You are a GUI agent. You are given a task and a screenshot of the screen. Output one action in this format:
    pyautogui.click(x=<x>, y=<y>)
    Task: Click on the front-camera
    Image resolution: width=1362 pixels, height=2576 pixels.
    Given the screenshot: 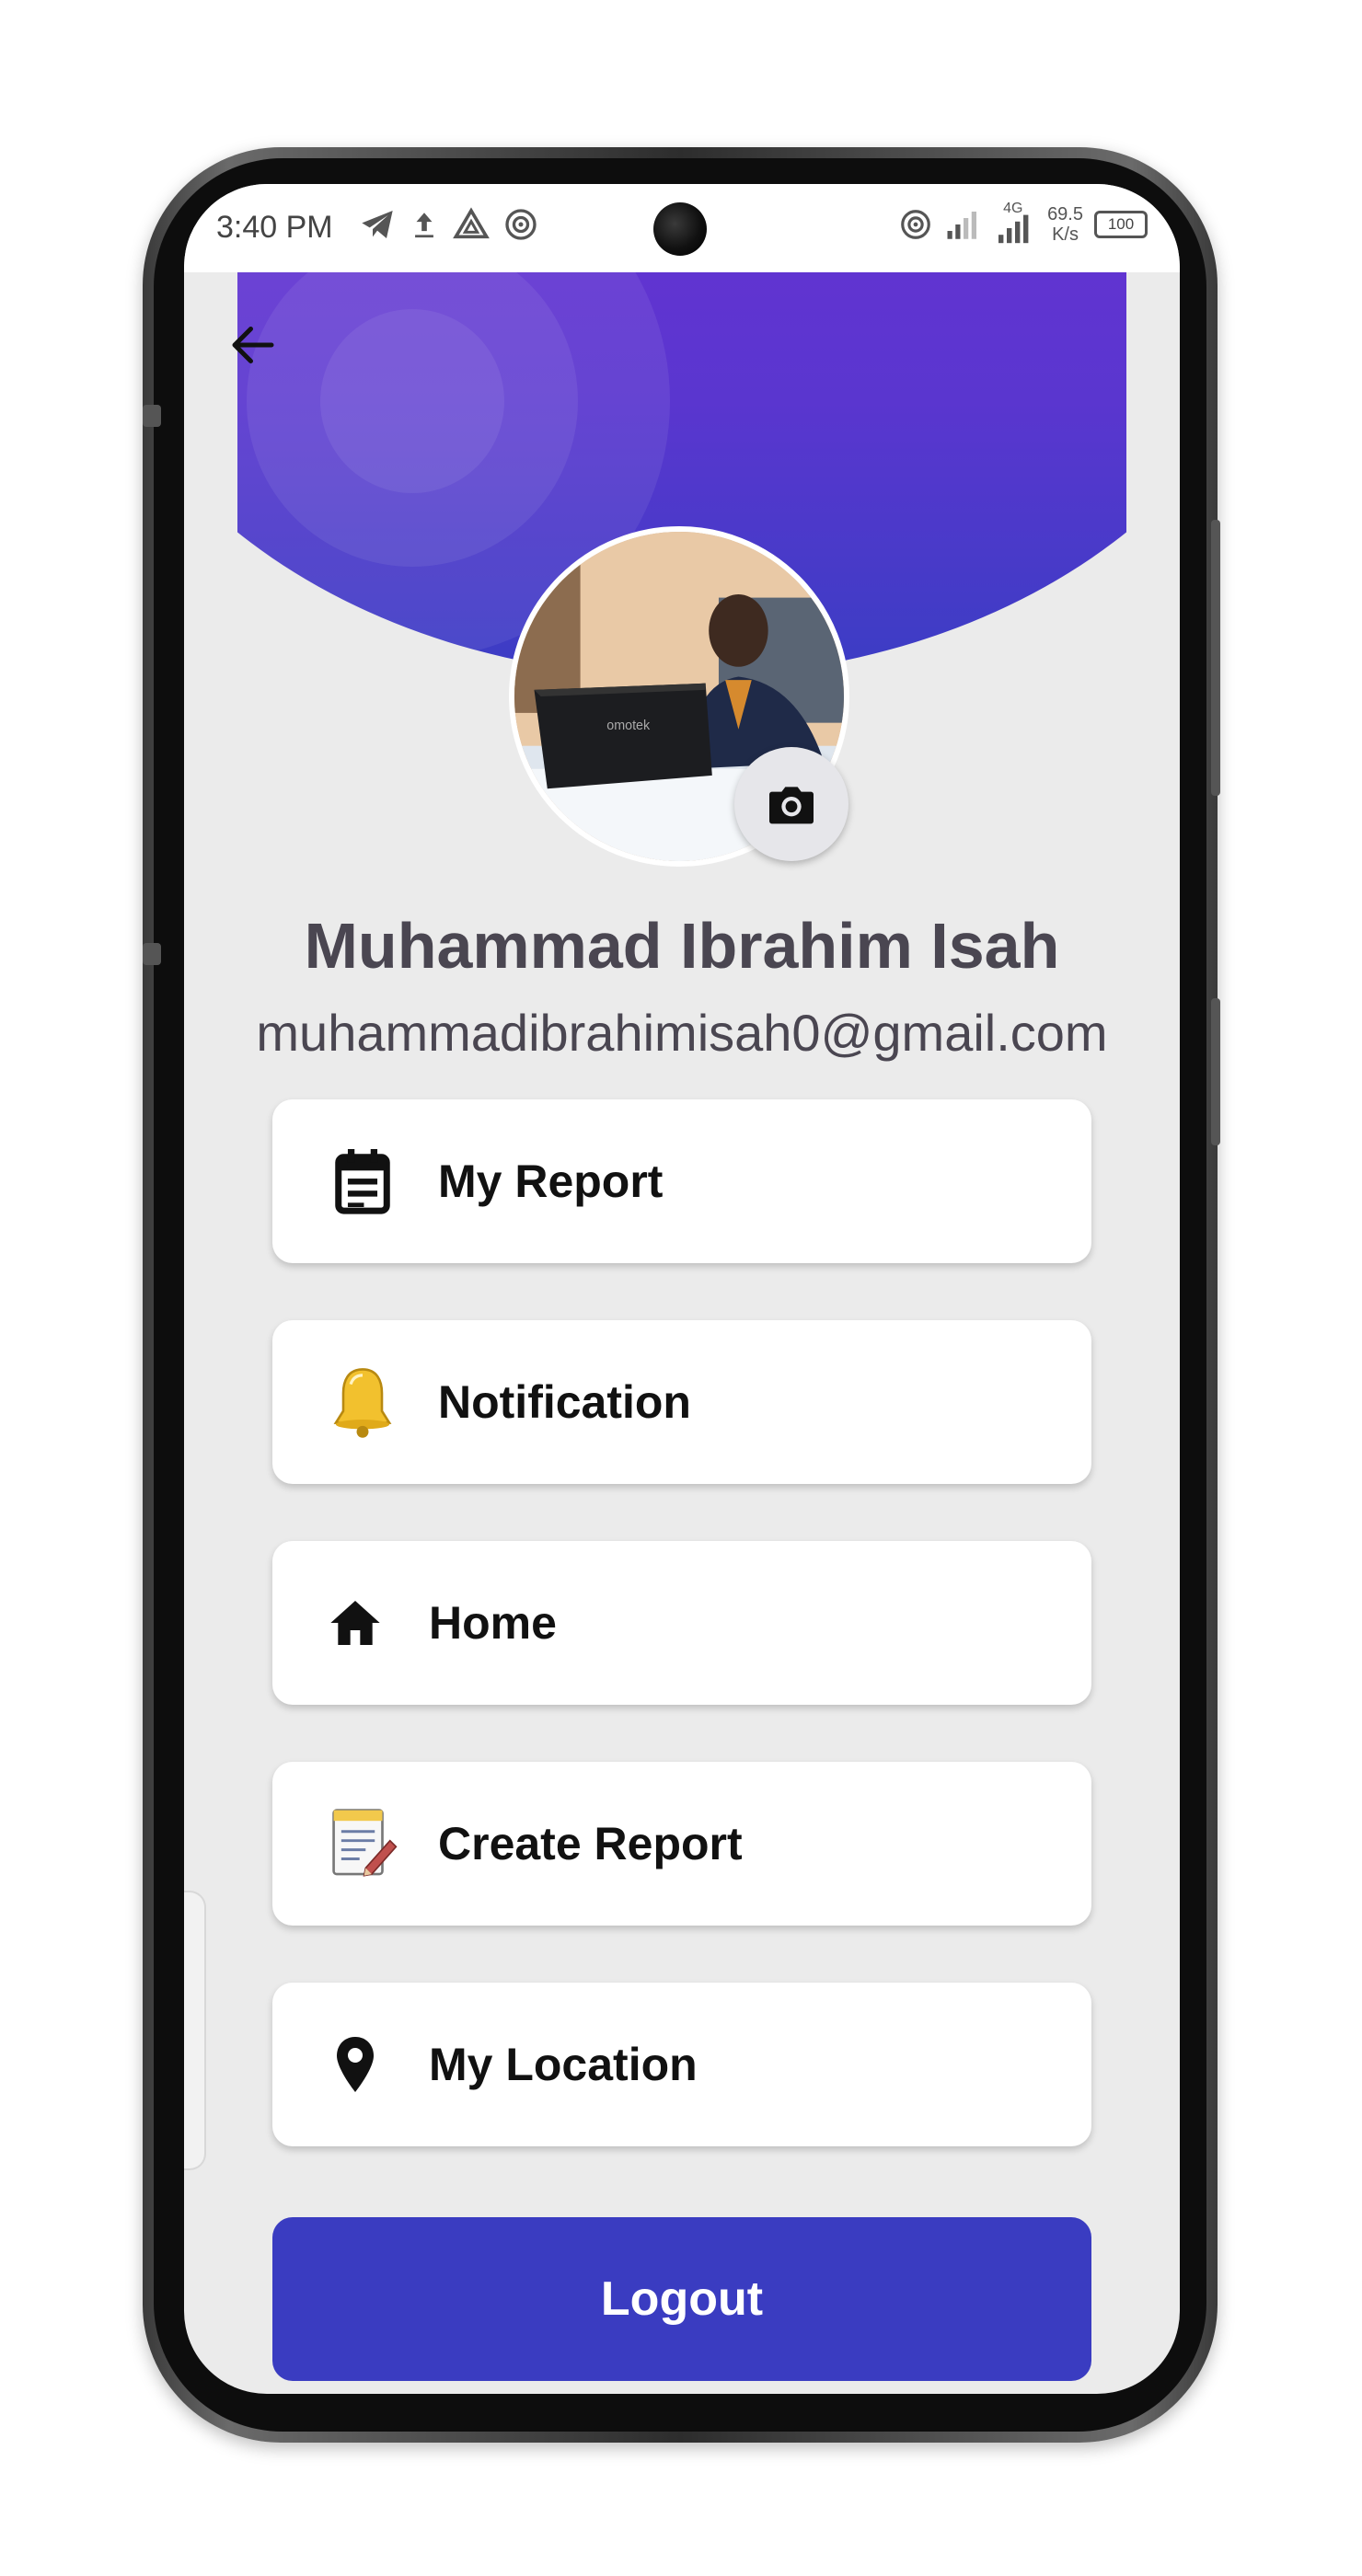 What is the action you would take?
    pyautogui.click(x=680, y=229)
    